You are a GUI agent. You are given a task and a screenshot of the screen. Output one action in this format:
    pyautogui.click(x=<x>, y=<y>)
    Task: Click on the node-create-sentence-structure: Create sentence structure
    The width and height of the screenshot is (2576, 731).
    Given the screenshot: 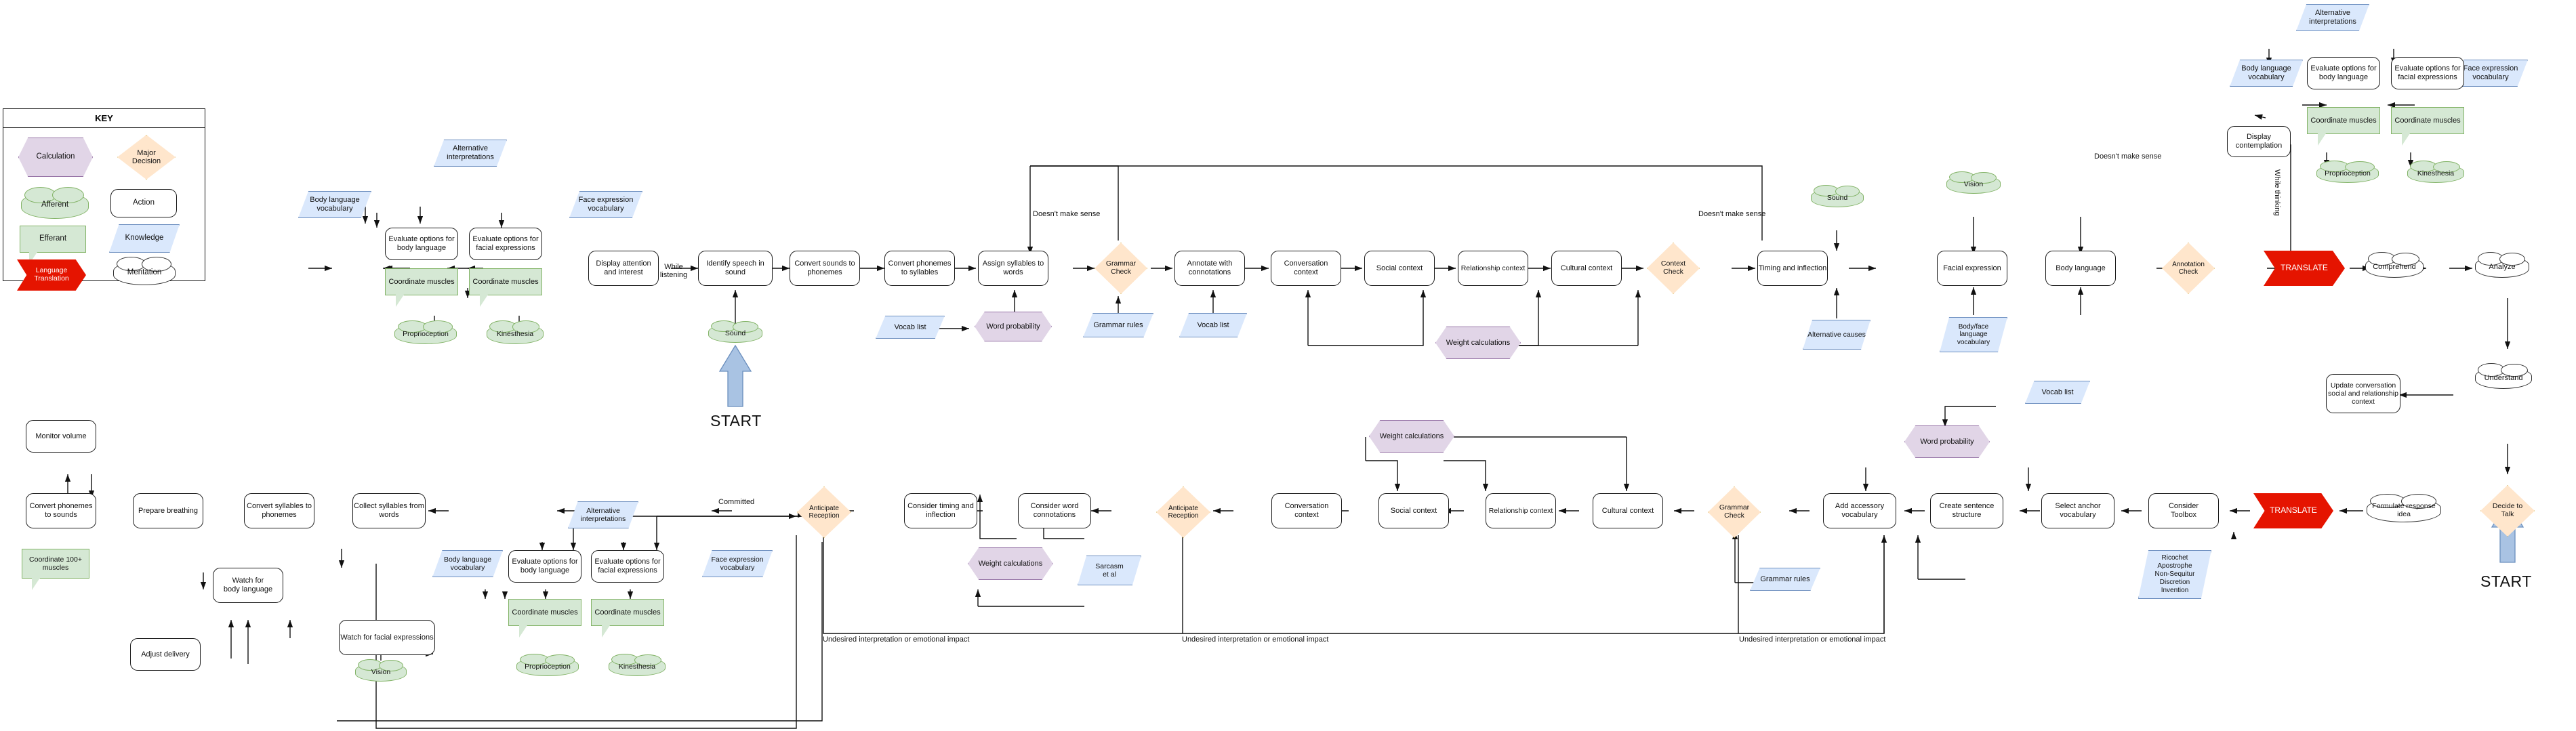 What is the action you would take?
    pyautogui.click(x=1967, y=510)
    